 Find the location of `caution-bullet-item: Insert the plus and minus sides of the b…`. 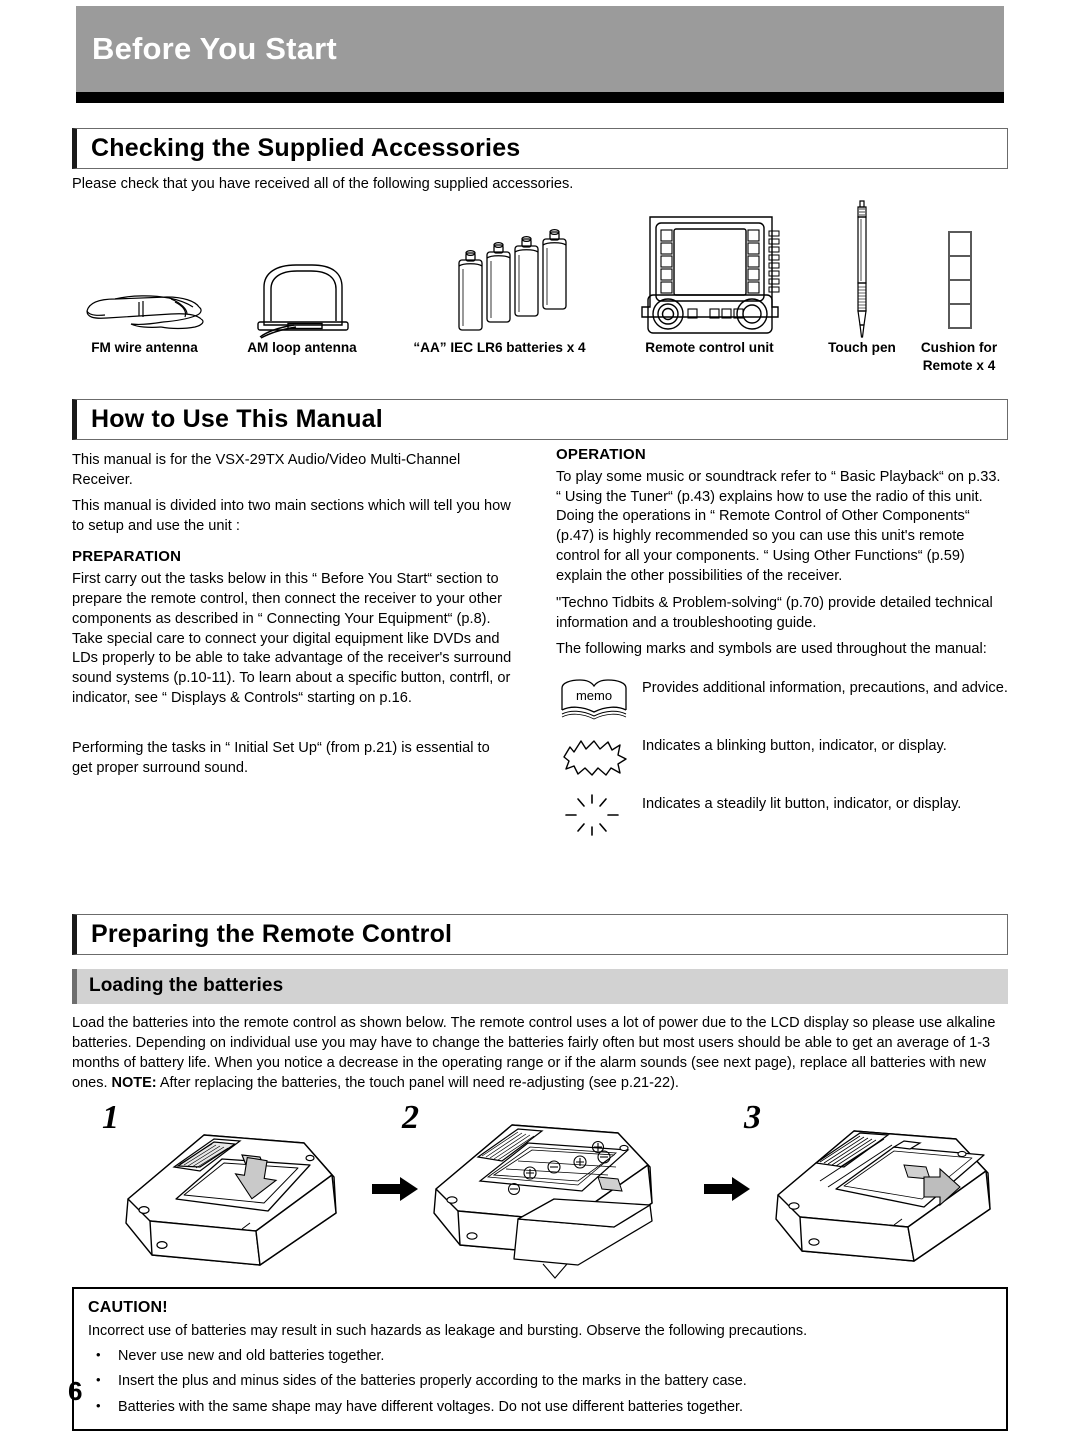

caution-bullet-item: Insert the plus and minus sides of the b… is located at coordinates (540, 1381).